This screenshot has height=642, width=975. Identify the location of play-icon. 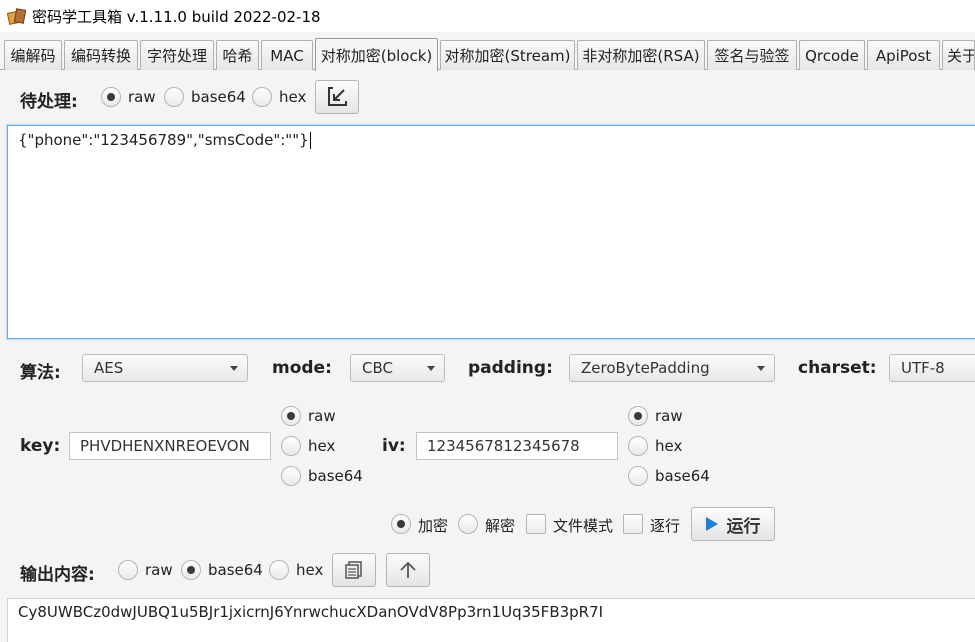
(711, 524).